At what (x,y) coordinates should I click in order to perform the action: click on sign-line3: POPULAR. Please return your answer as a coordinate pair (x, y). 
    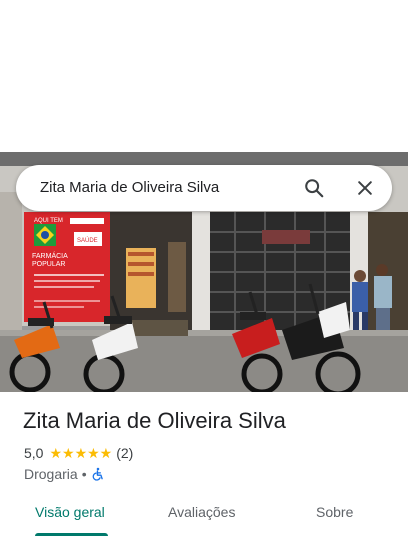
    Looking at the image, I should click on (48, 264).